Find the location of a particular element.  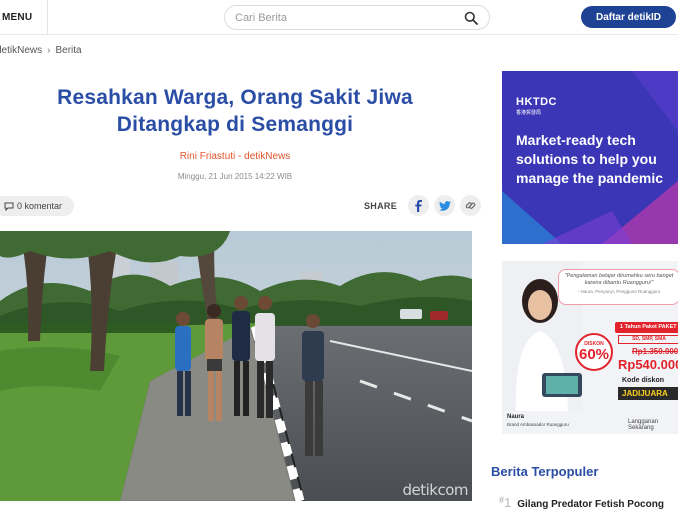

popular-news-title: Gilang Predator Fetish Pocong is located at coordinates (590, 504).